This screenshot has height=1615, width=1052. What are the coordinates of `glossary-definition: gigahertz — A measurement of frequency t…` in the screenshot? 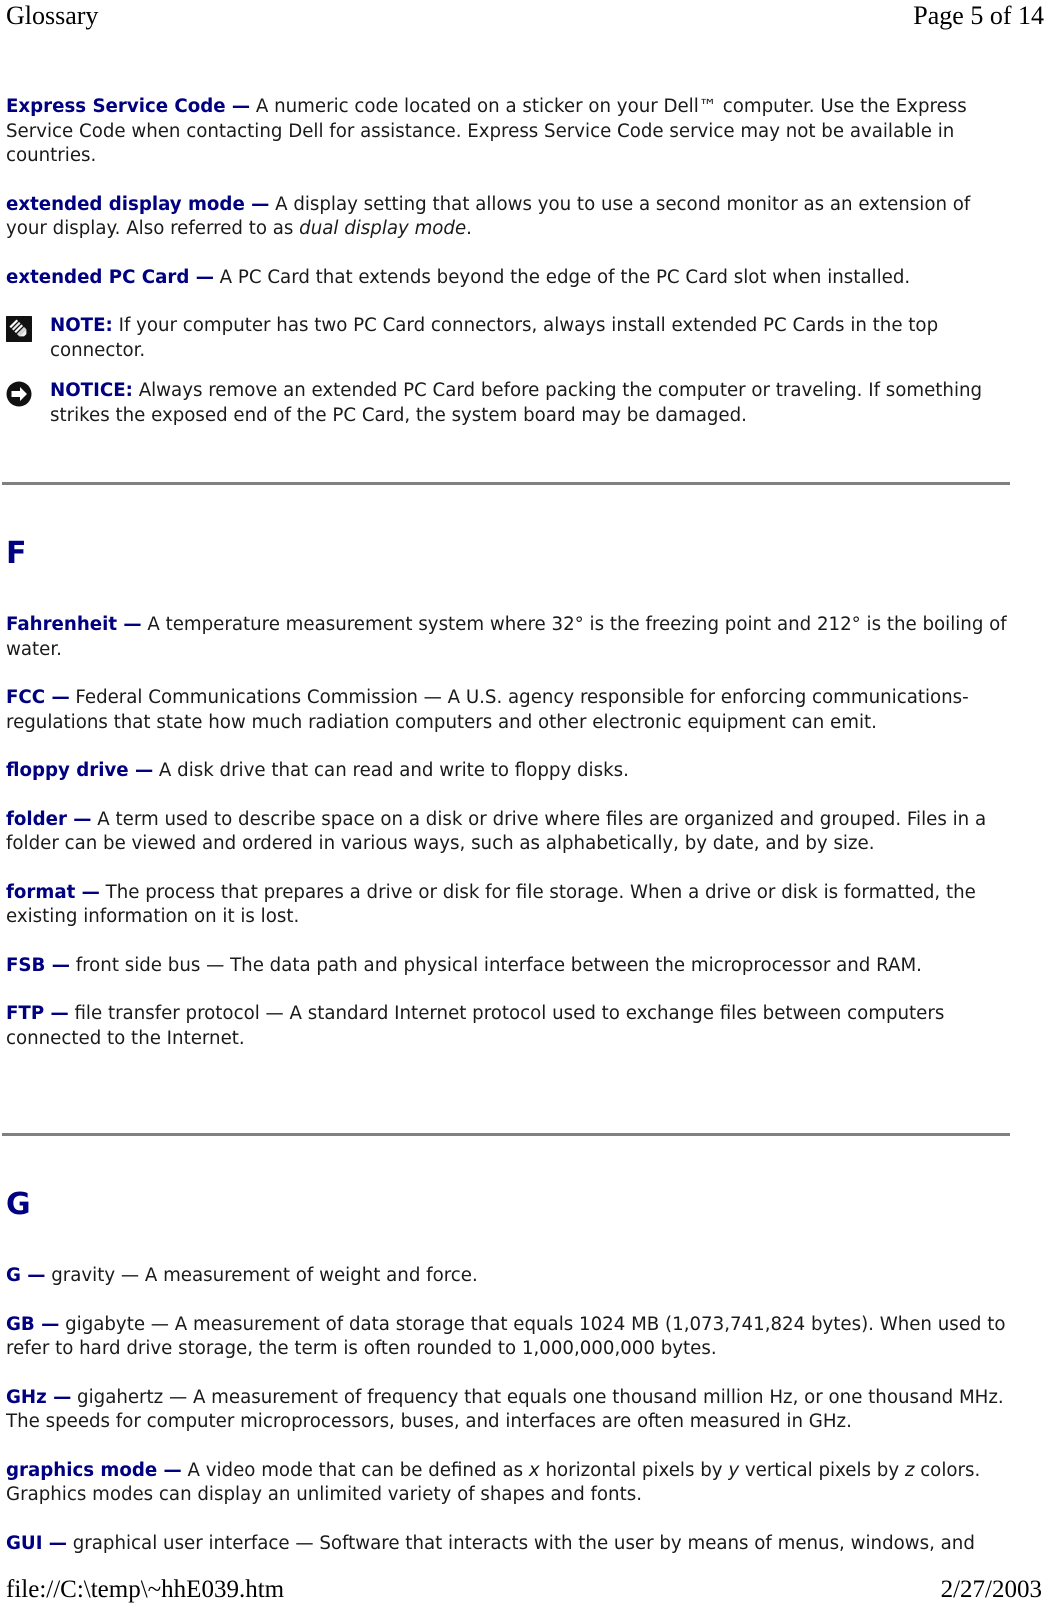 It's located at (505, 1409).